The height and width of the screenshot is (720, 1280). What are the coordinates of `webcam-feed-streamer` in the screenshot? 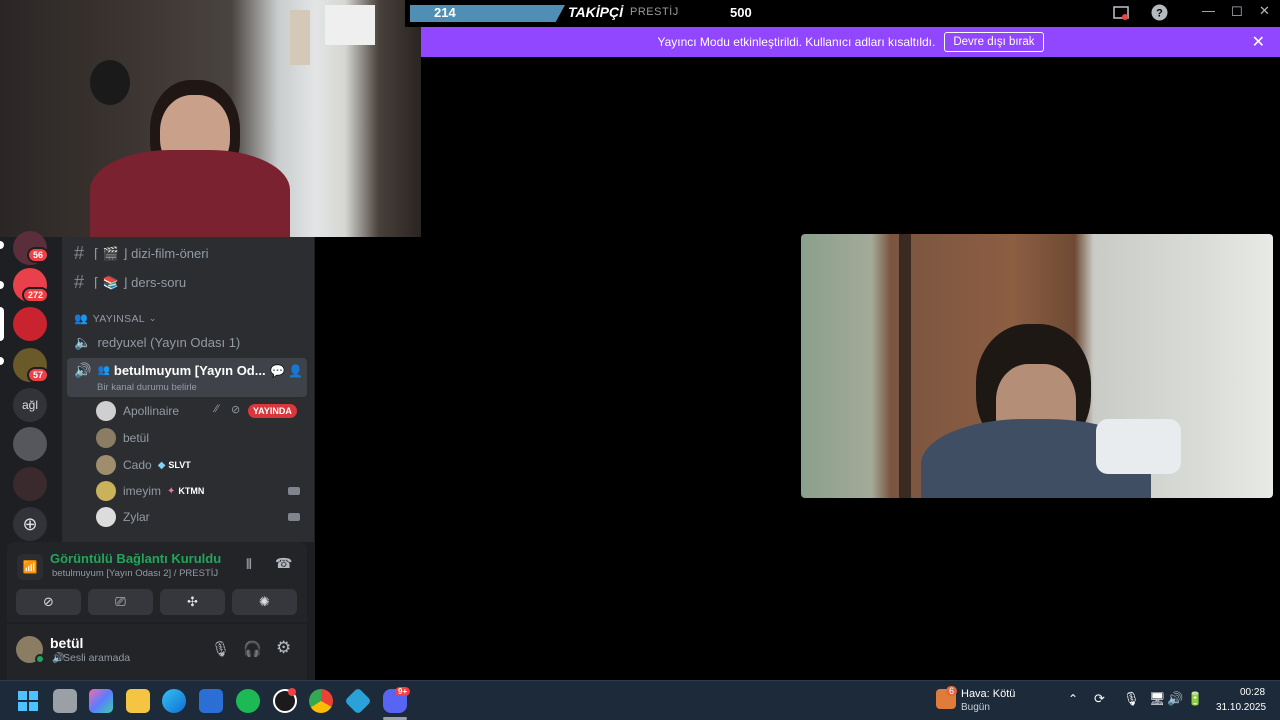 It's located at (210, 118).